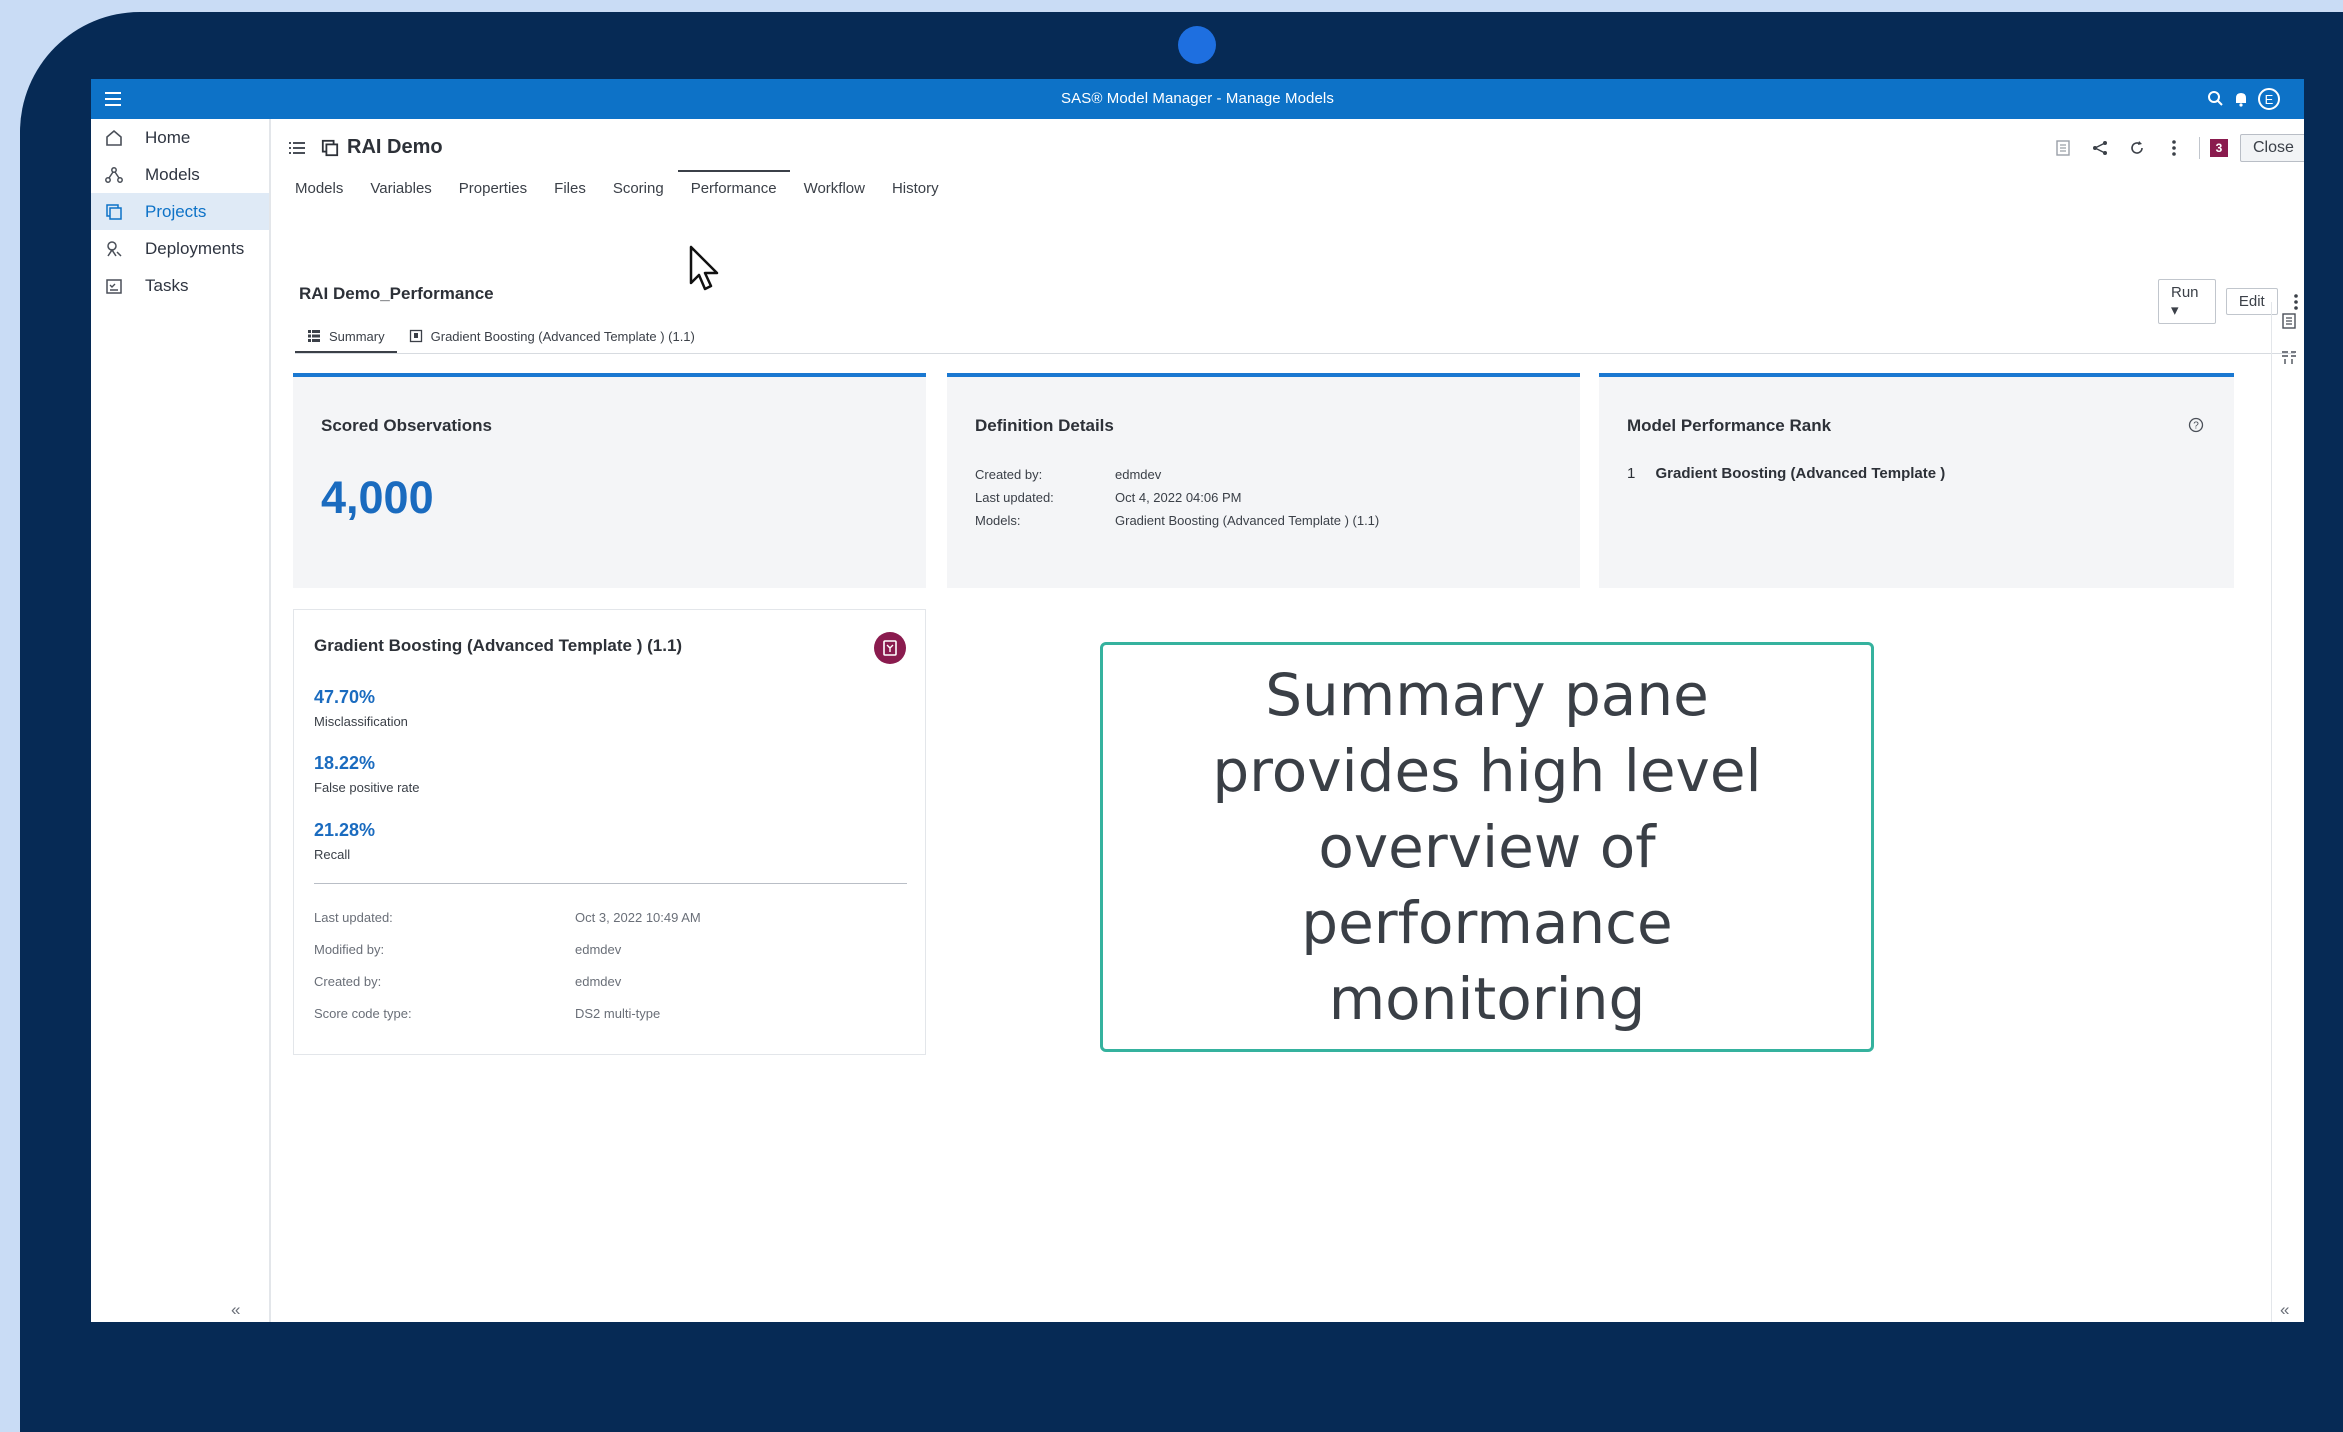 The width and height of the screenshot is (2343, 1432). What do you see at coordinates (1800, 473) in the screenshot?
I see `rank-model-name: Gradient Boosting (Advanced Template )` at bounding box center [1800, 473].